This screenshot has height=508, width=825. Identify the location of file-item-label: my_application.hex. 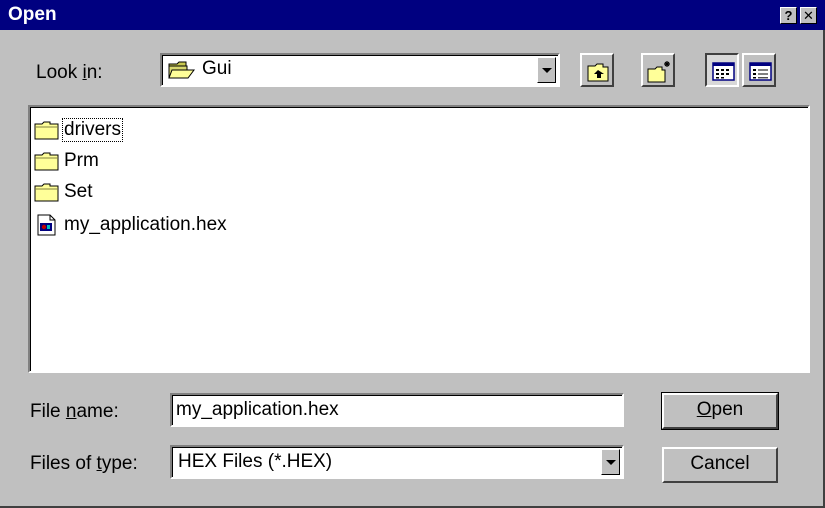
(145, 224).